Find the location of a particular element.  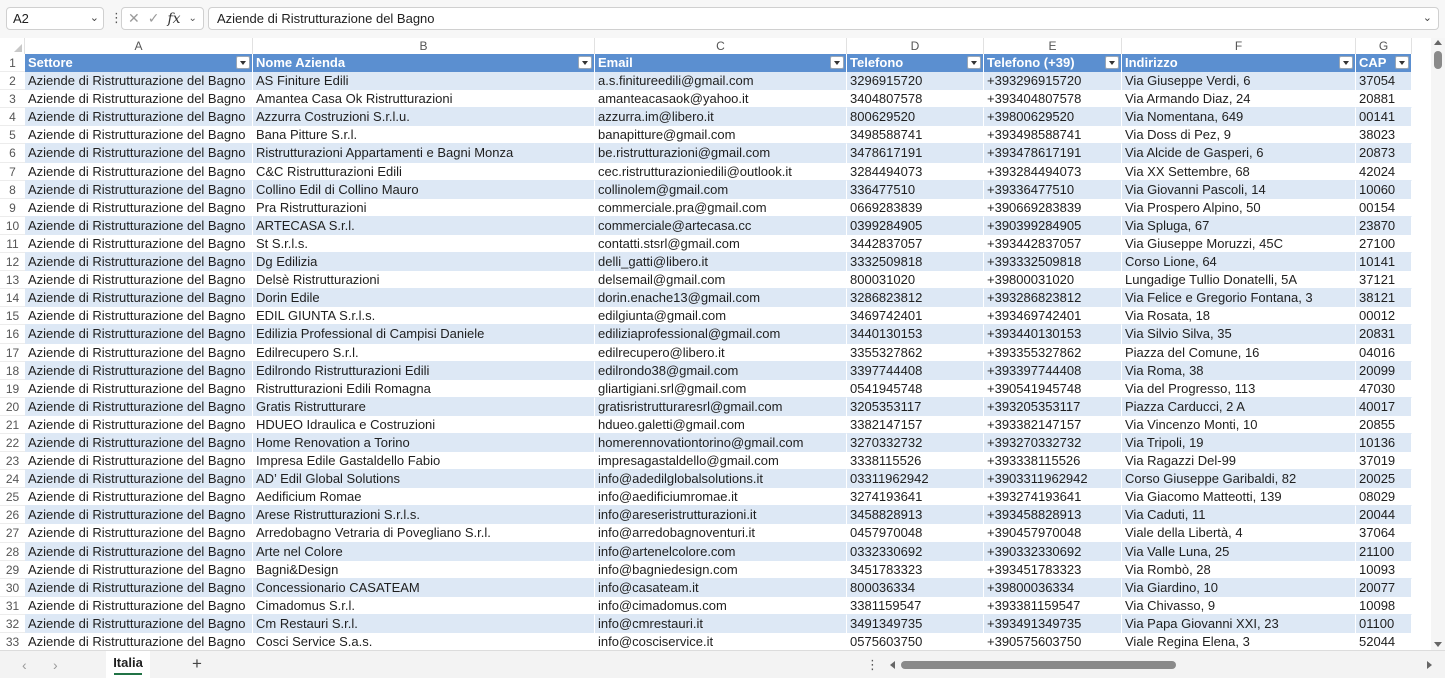

cell-c: info@aedificiumromae.it is located at coordinates (721, 497).